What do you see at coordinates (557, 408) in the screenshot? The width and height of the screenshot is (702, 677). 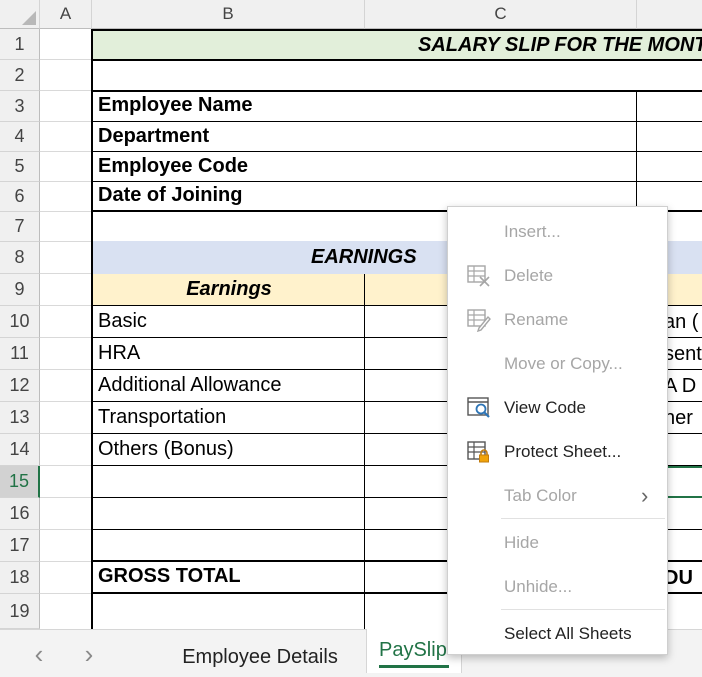 I see `menu-item-view-code: View Code` at bounding box center [557, 408].